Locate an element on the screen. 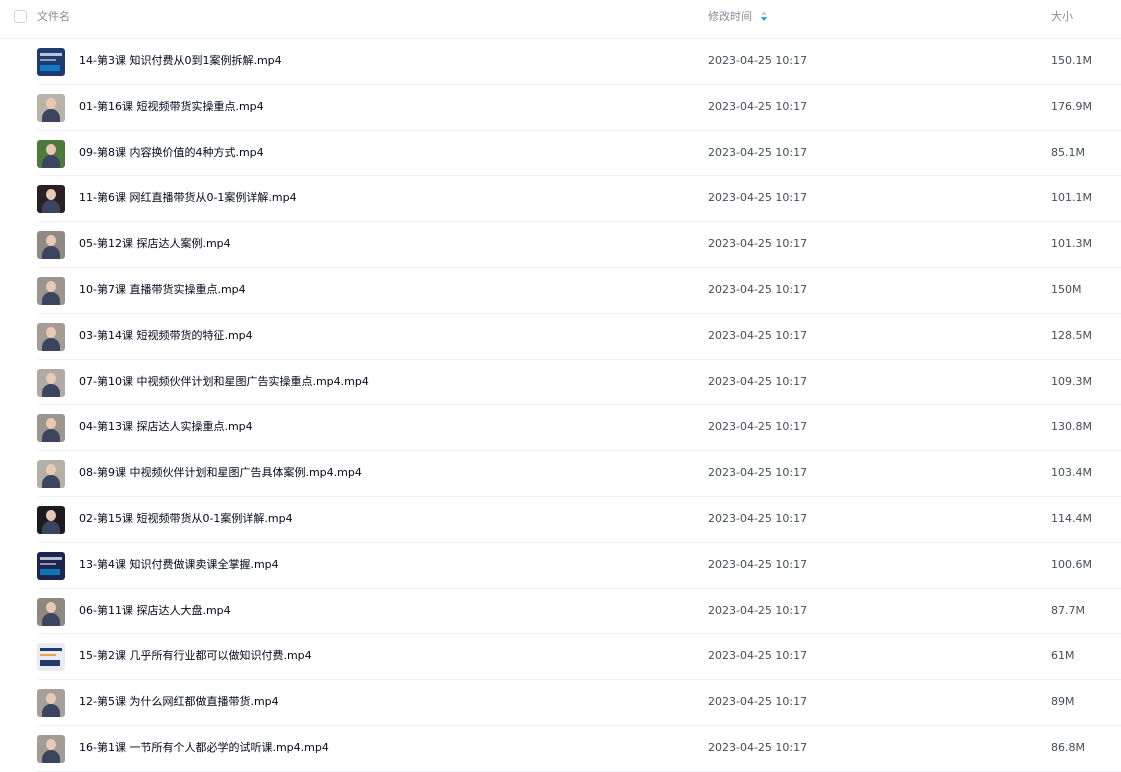 This screenshot has width=1121, height=772. file-name: 02-第15课 短视频带货从0-1案例详解.mp4 is located at coordinates (186, 519).